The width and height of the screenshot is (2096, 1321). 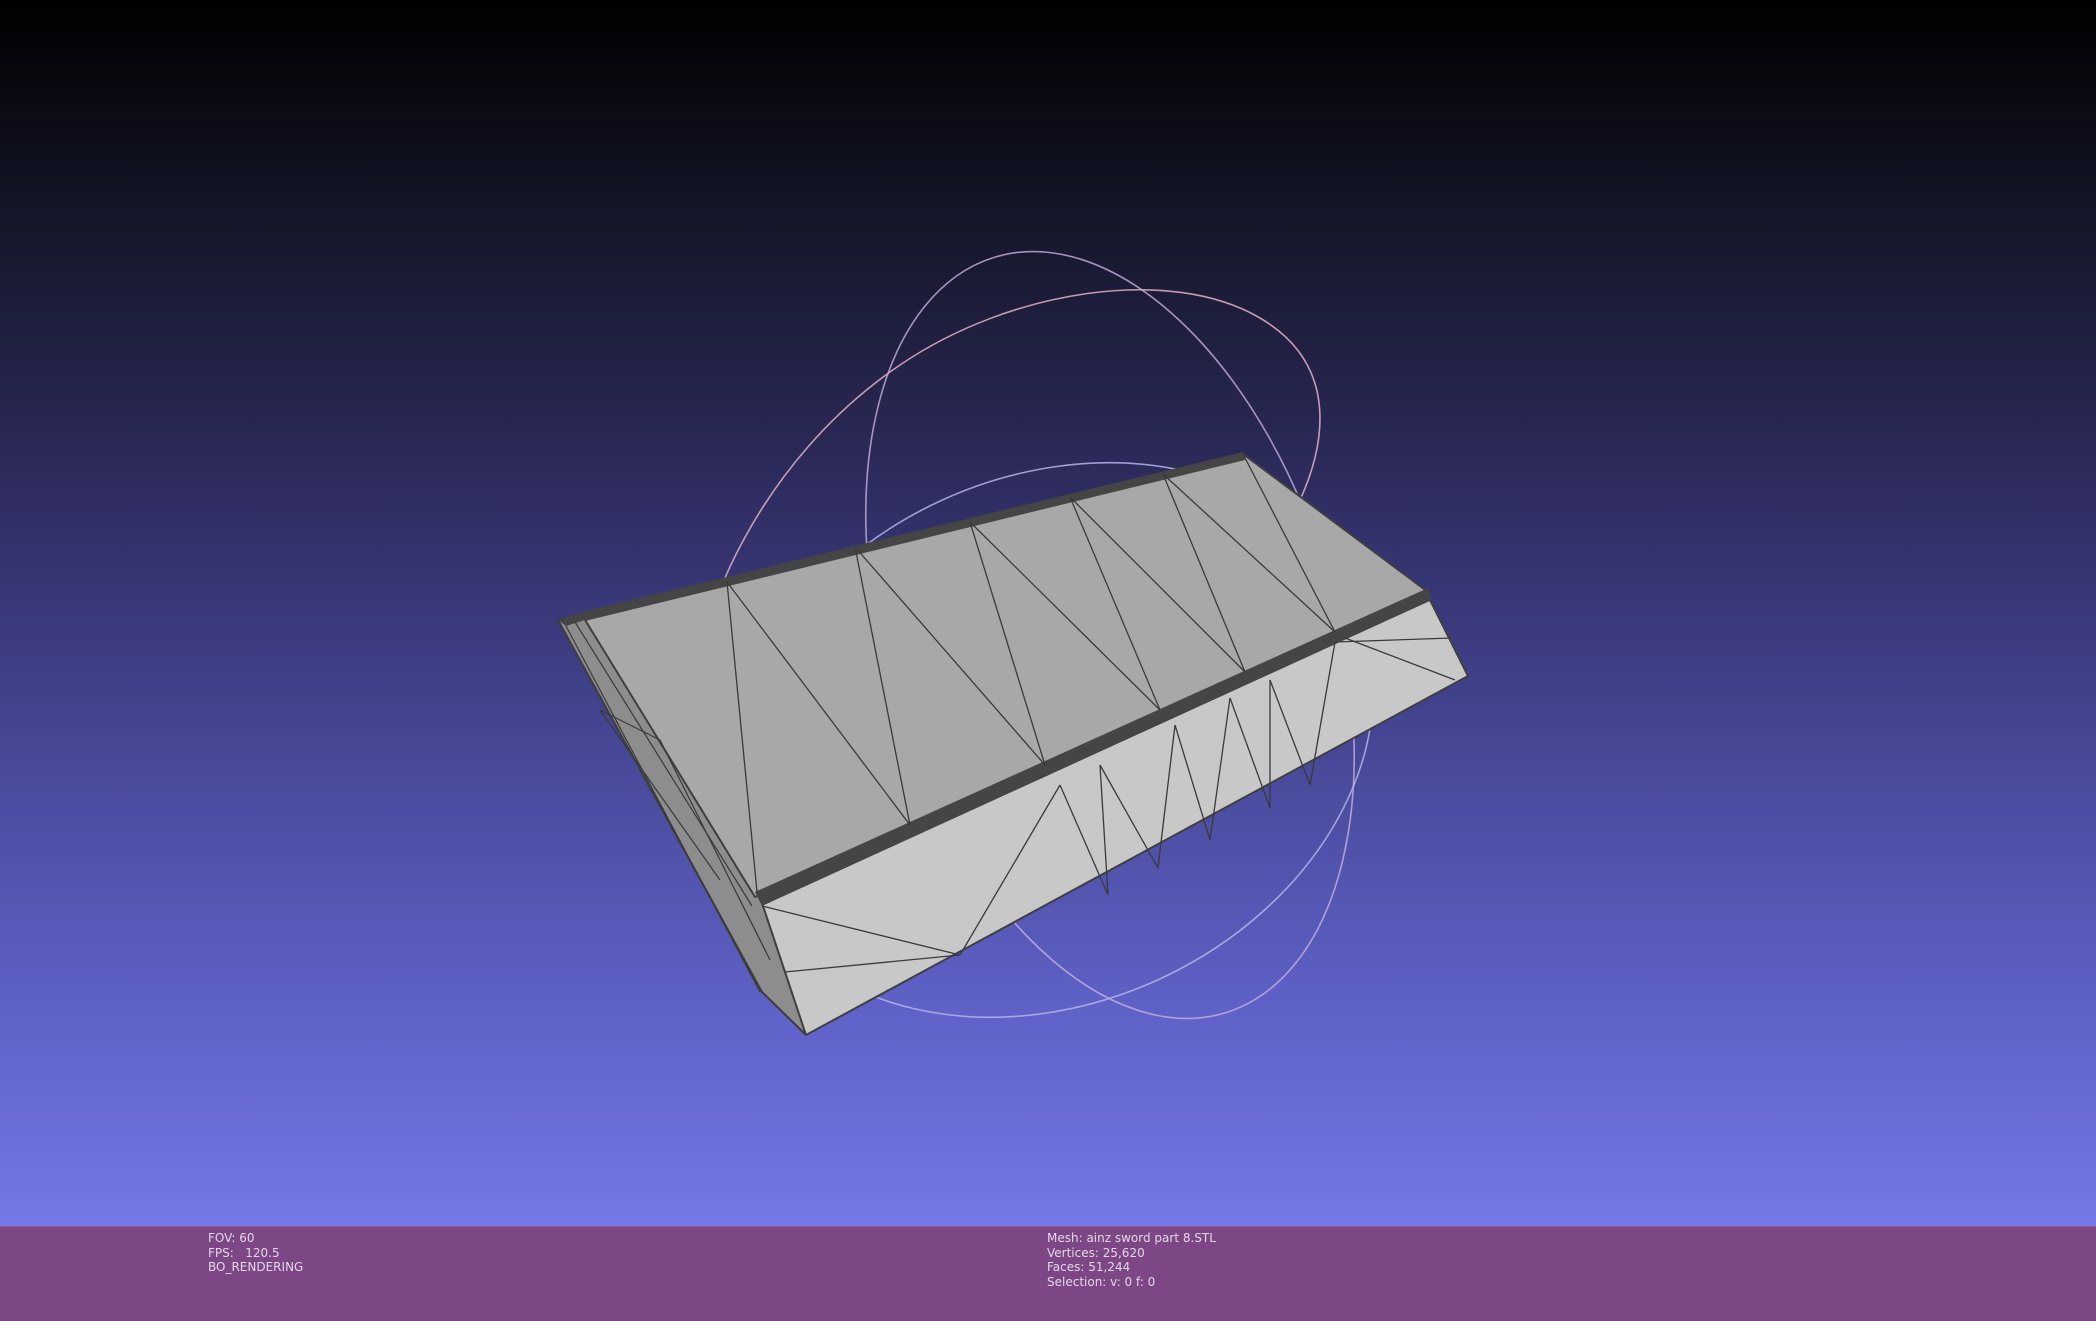 What do you see at coordinates (1131, 1238) in the screenshot?
I see `mesh-name-label: Mesh: ainz sword part 8.STL` at bounding box center [1131, 1238].